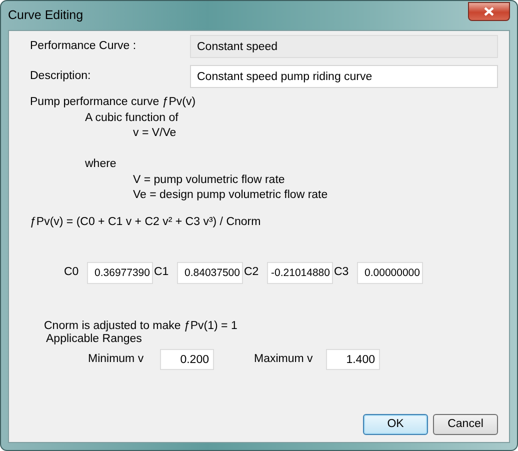 This screenshot has width=518, height=451. What do you see at coordinates (344, 46) in the screenshot?
I see `readonly-field: Constant speed` at bounding box center [344, 46].